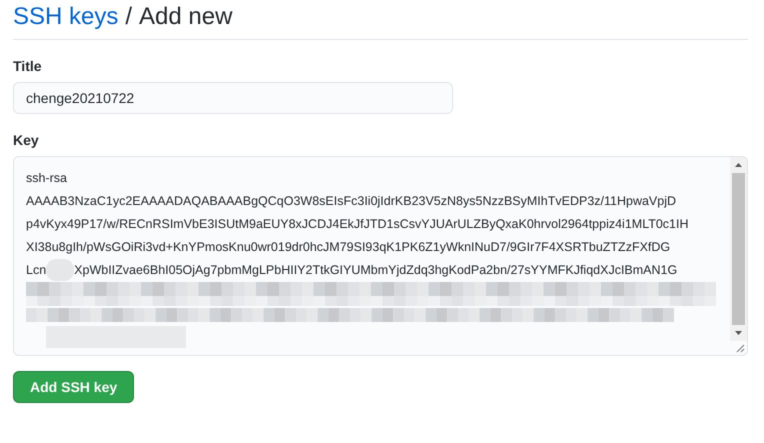  I want to click on key-label: Key, so click(26, 140).